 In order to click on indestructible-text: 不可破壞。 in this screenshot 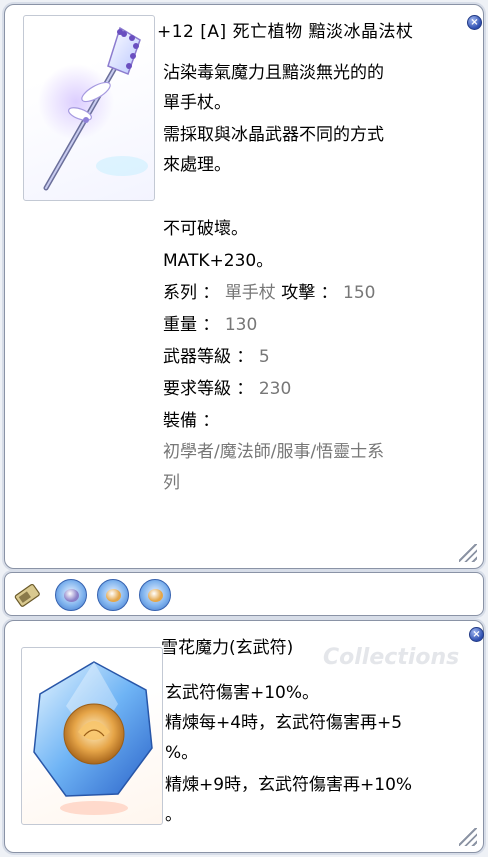, I will do `click(205, 229)`.